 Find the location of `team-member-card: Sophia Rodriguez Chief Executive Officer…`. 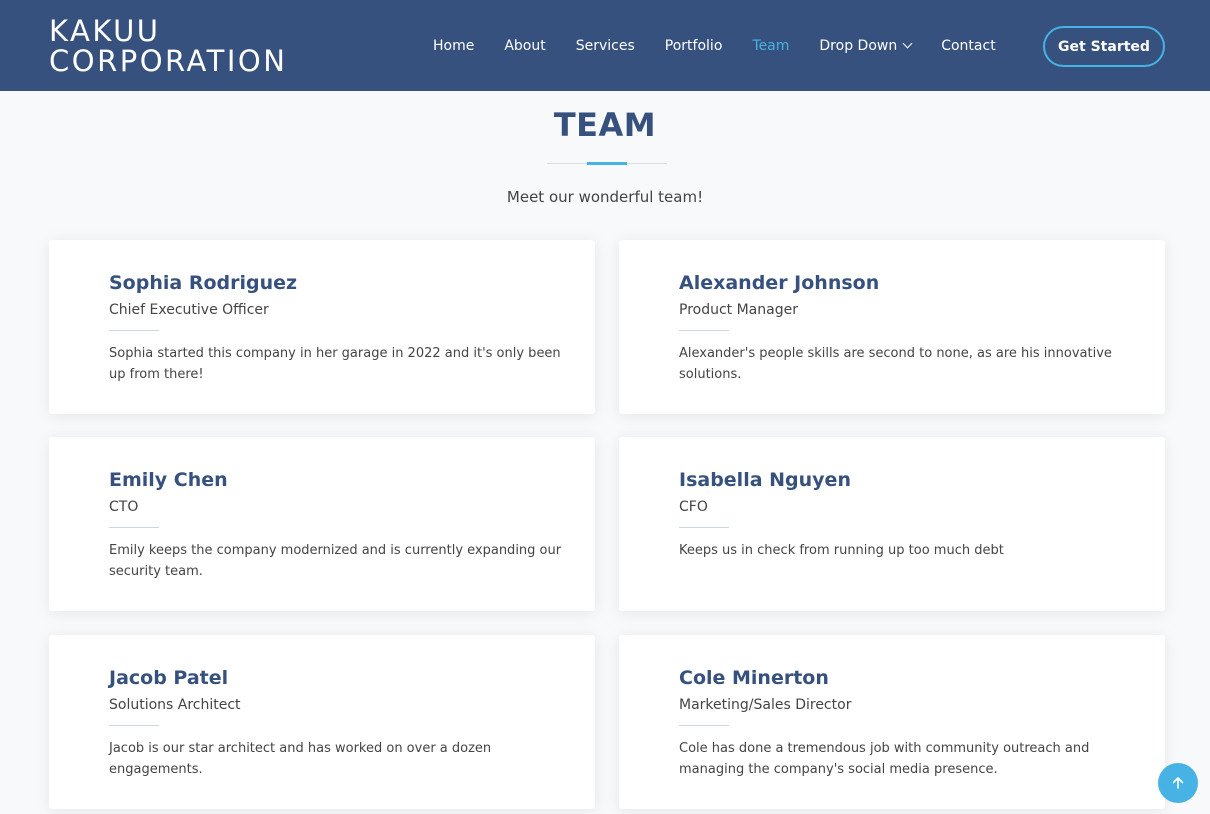

team-member-card: Sophia Rodriguez Chief Executive Officer… is located at coordinates (322, 327).